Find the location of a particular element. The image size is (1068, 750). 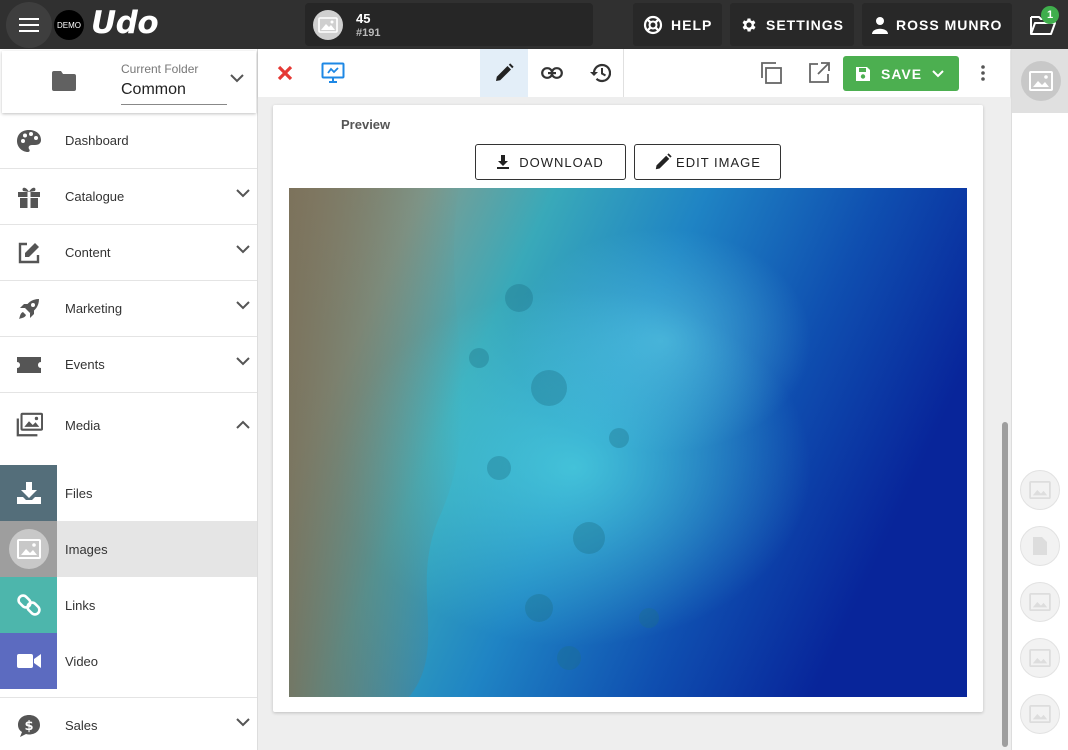

rail-current-item is located at coordinates (1040, 81).